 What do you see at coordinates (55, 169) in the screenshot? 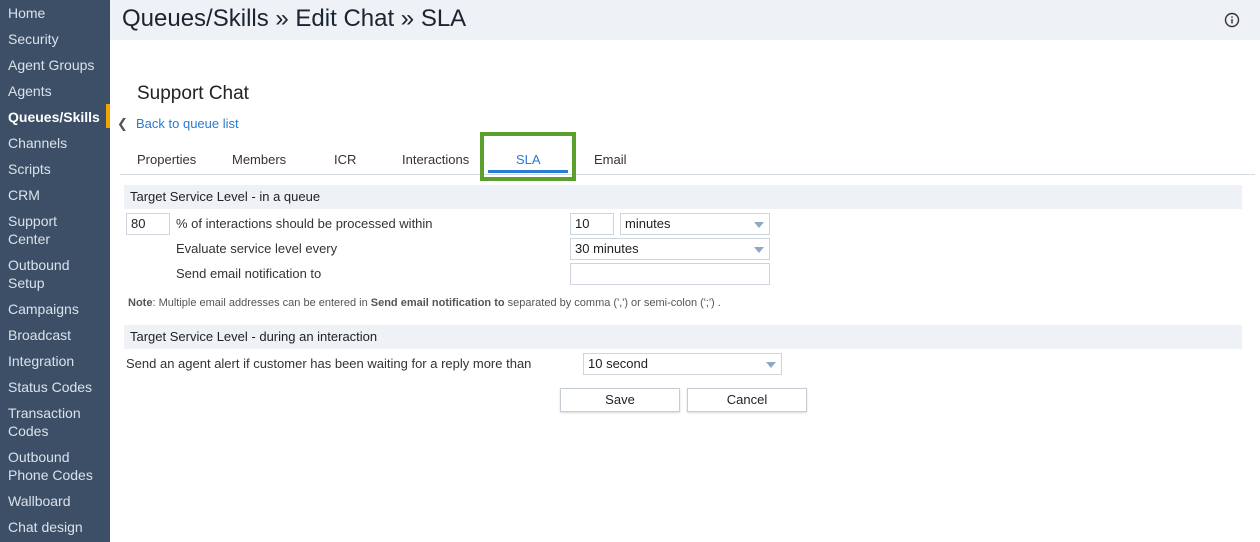
I see `sidebar-item-scripts: Scripts` at bounding box center [55, 169].